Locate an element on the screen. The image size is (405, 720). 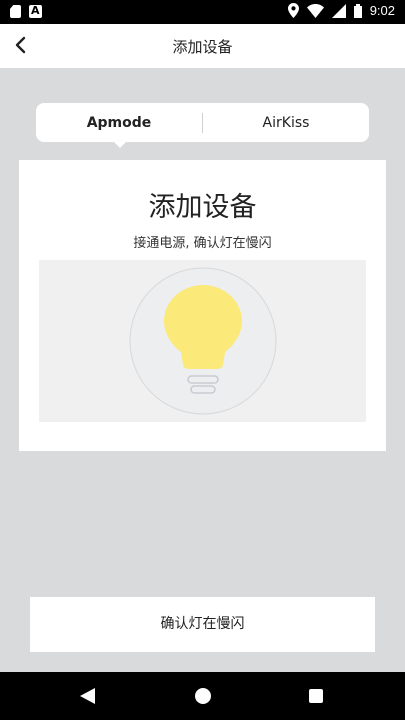
mode-tabs: Apmode AirKiss is located at coordinates (202, 122).